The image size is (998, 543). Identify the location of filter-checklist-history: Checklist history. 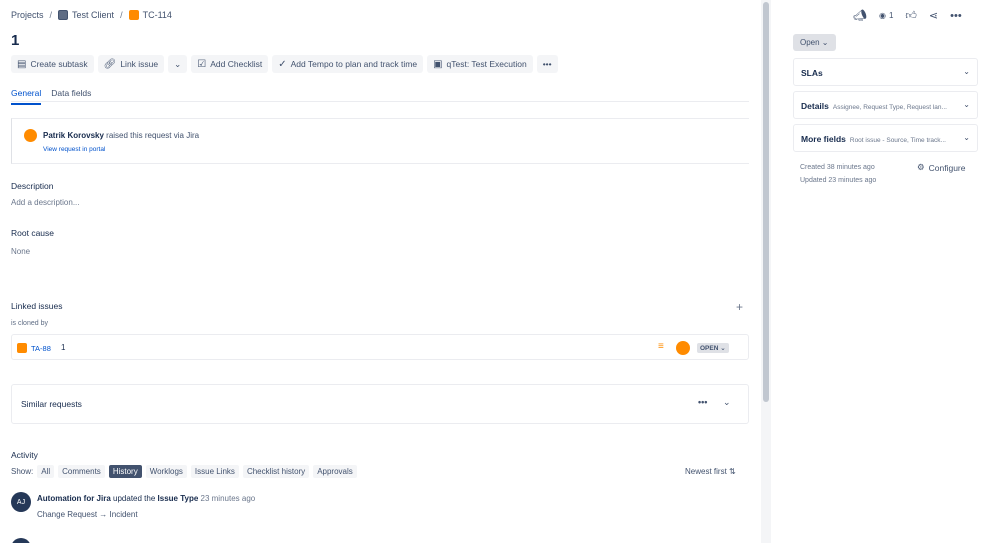
(276, 471).